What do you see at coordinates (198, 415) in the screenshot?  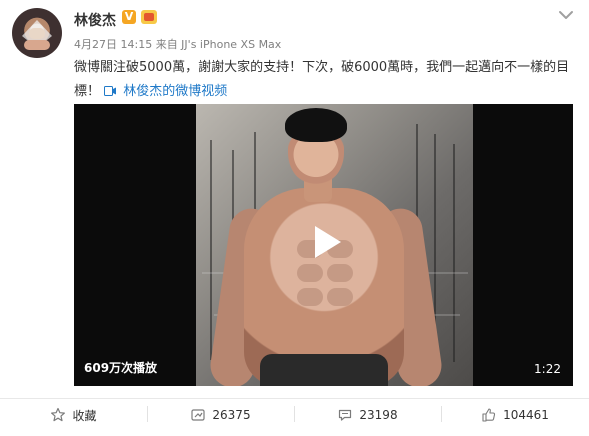 I see `repost-icon` at bounding box center [198, 415].